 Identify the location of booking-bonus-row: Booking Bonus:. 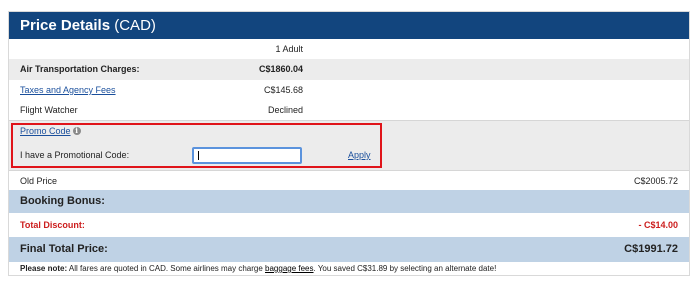
(349, 201).